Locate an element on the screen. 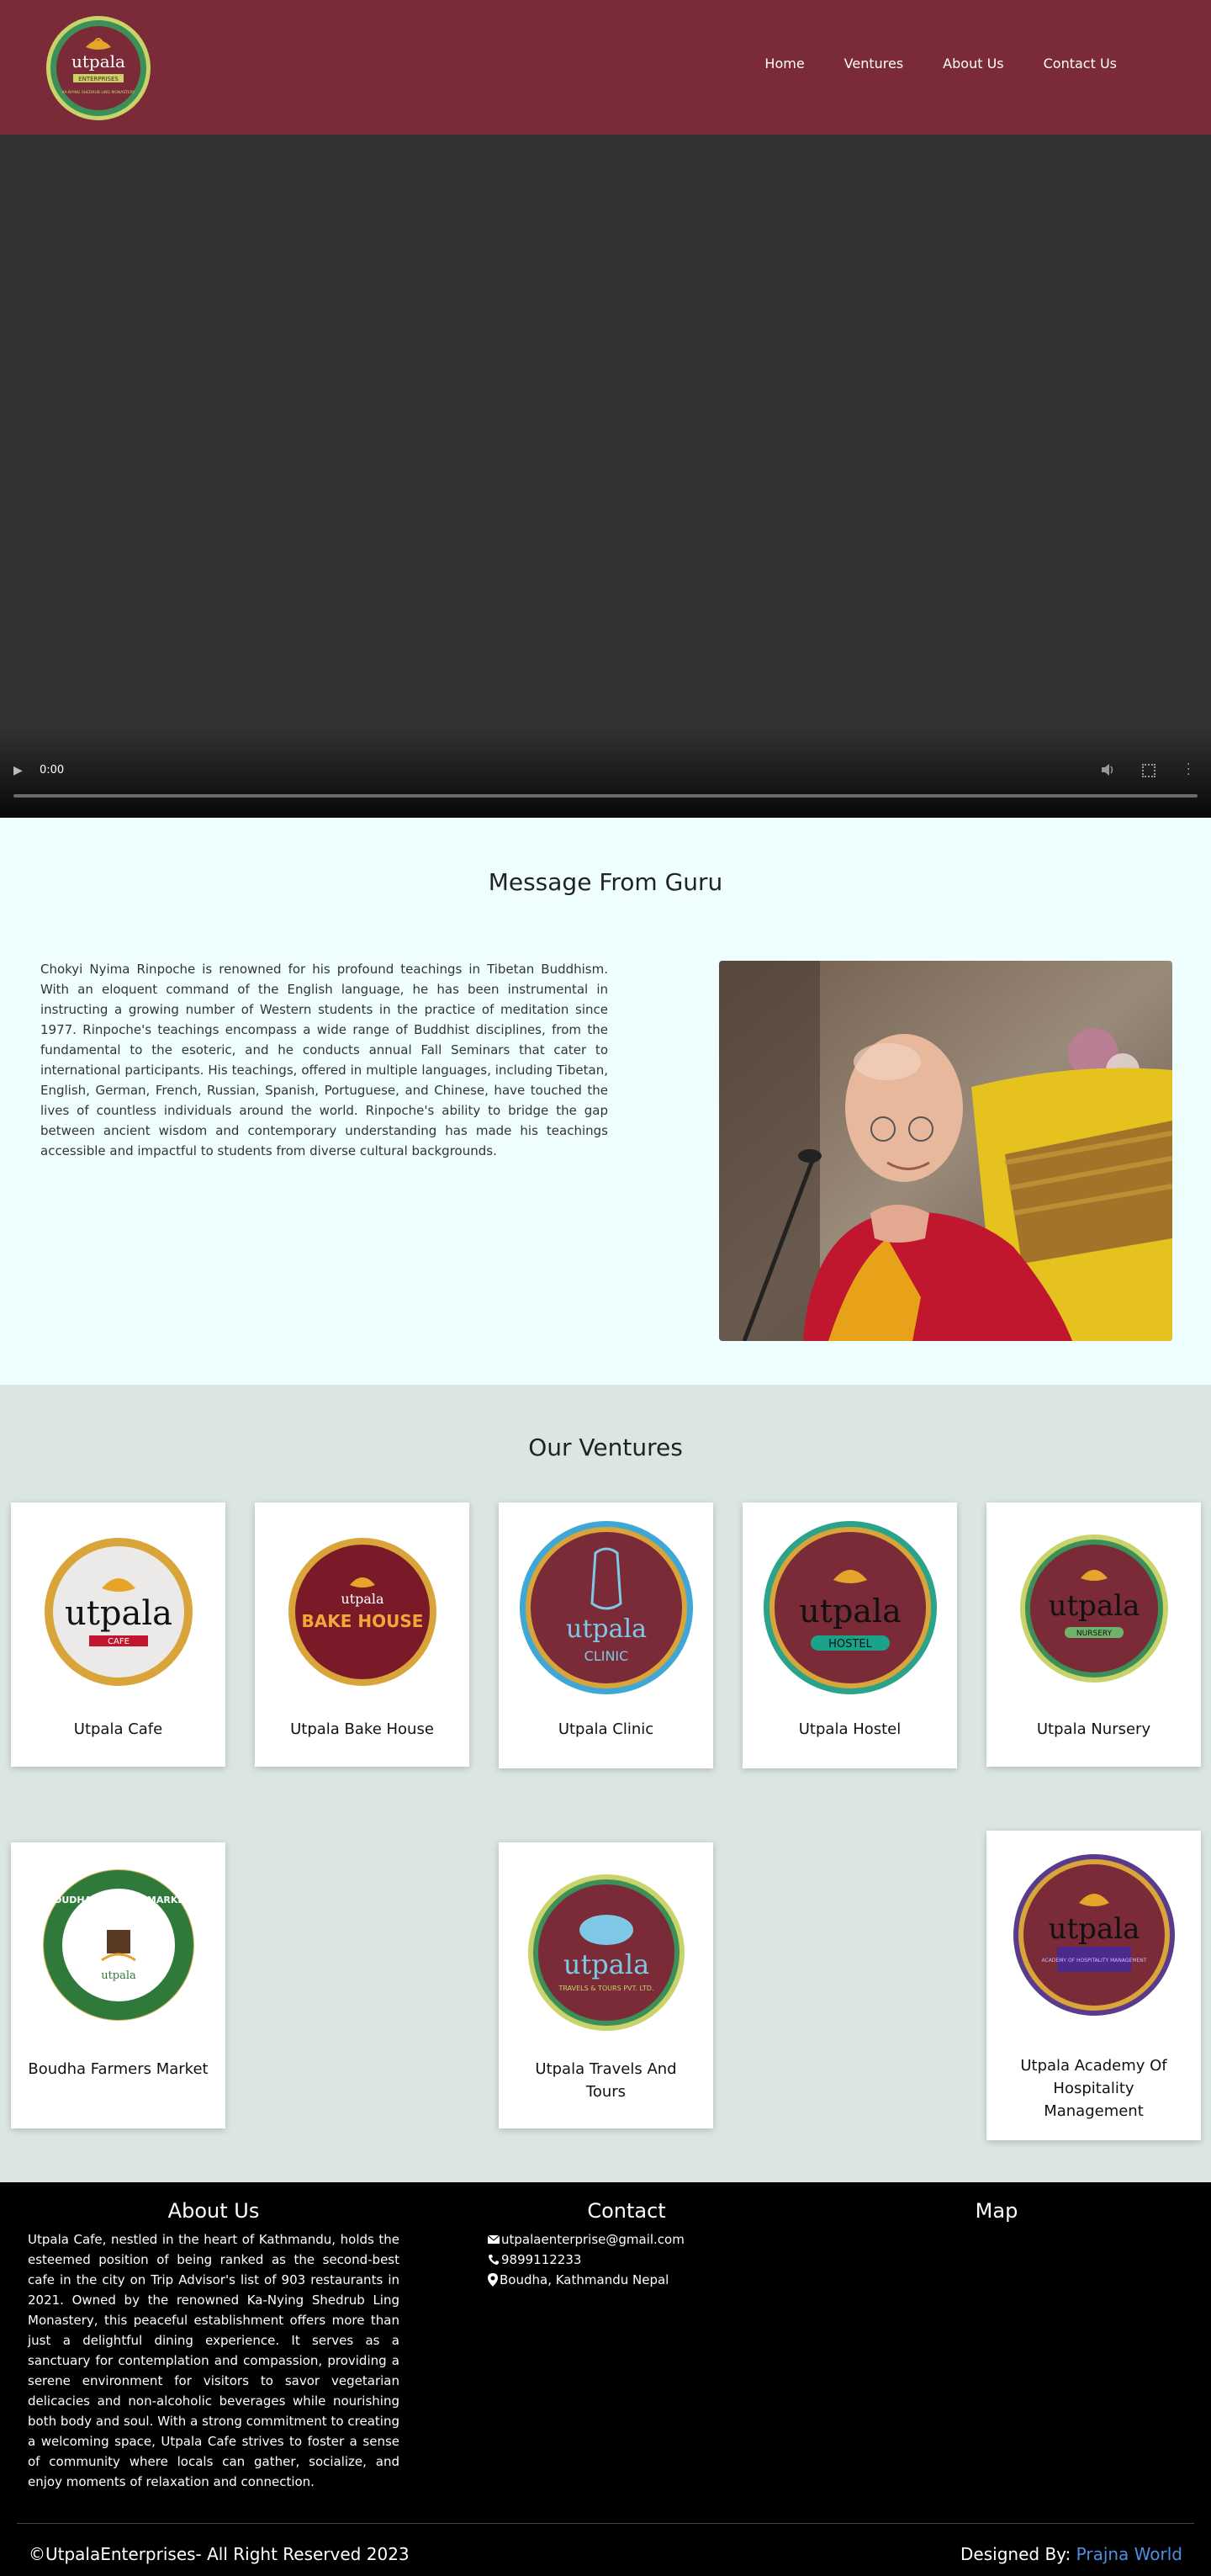 This screenshot has height=2576, width=1211. fullscreen-icon is located at coordinates (1148, 770).